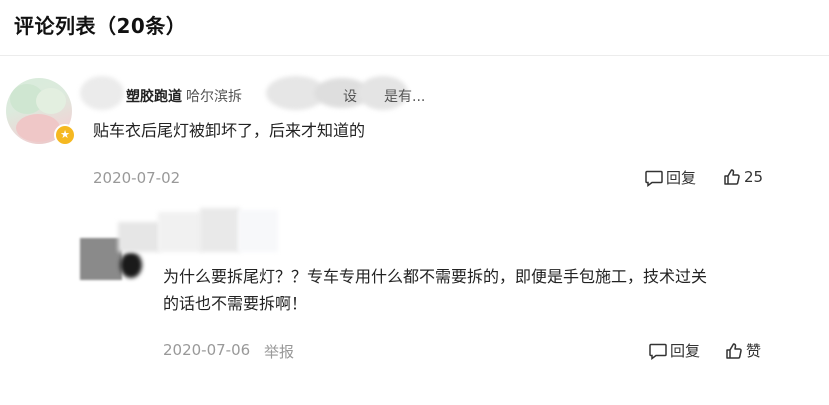  I want to click on comment-text: 贴车衣后尾灯被卸坏了，后来才知道的, so click(229, 130).